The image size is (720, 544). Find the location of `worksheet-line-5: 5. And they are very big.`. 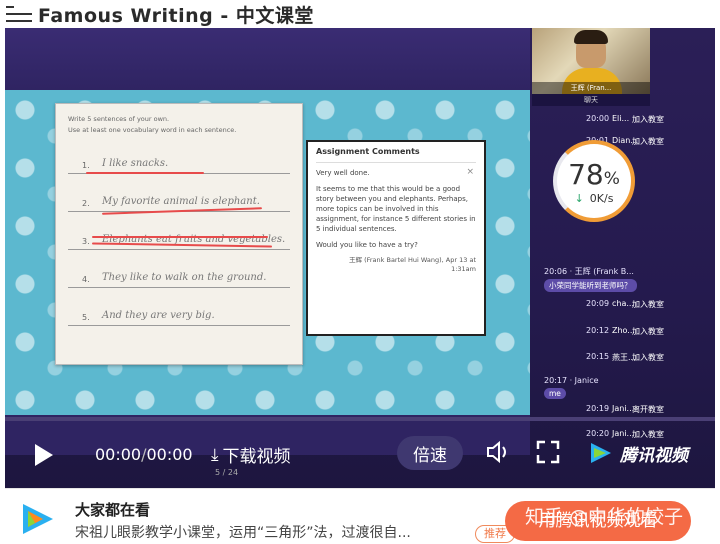

worksheet-line-5: 5. And they are very big. is located at coordinates (179, 310).